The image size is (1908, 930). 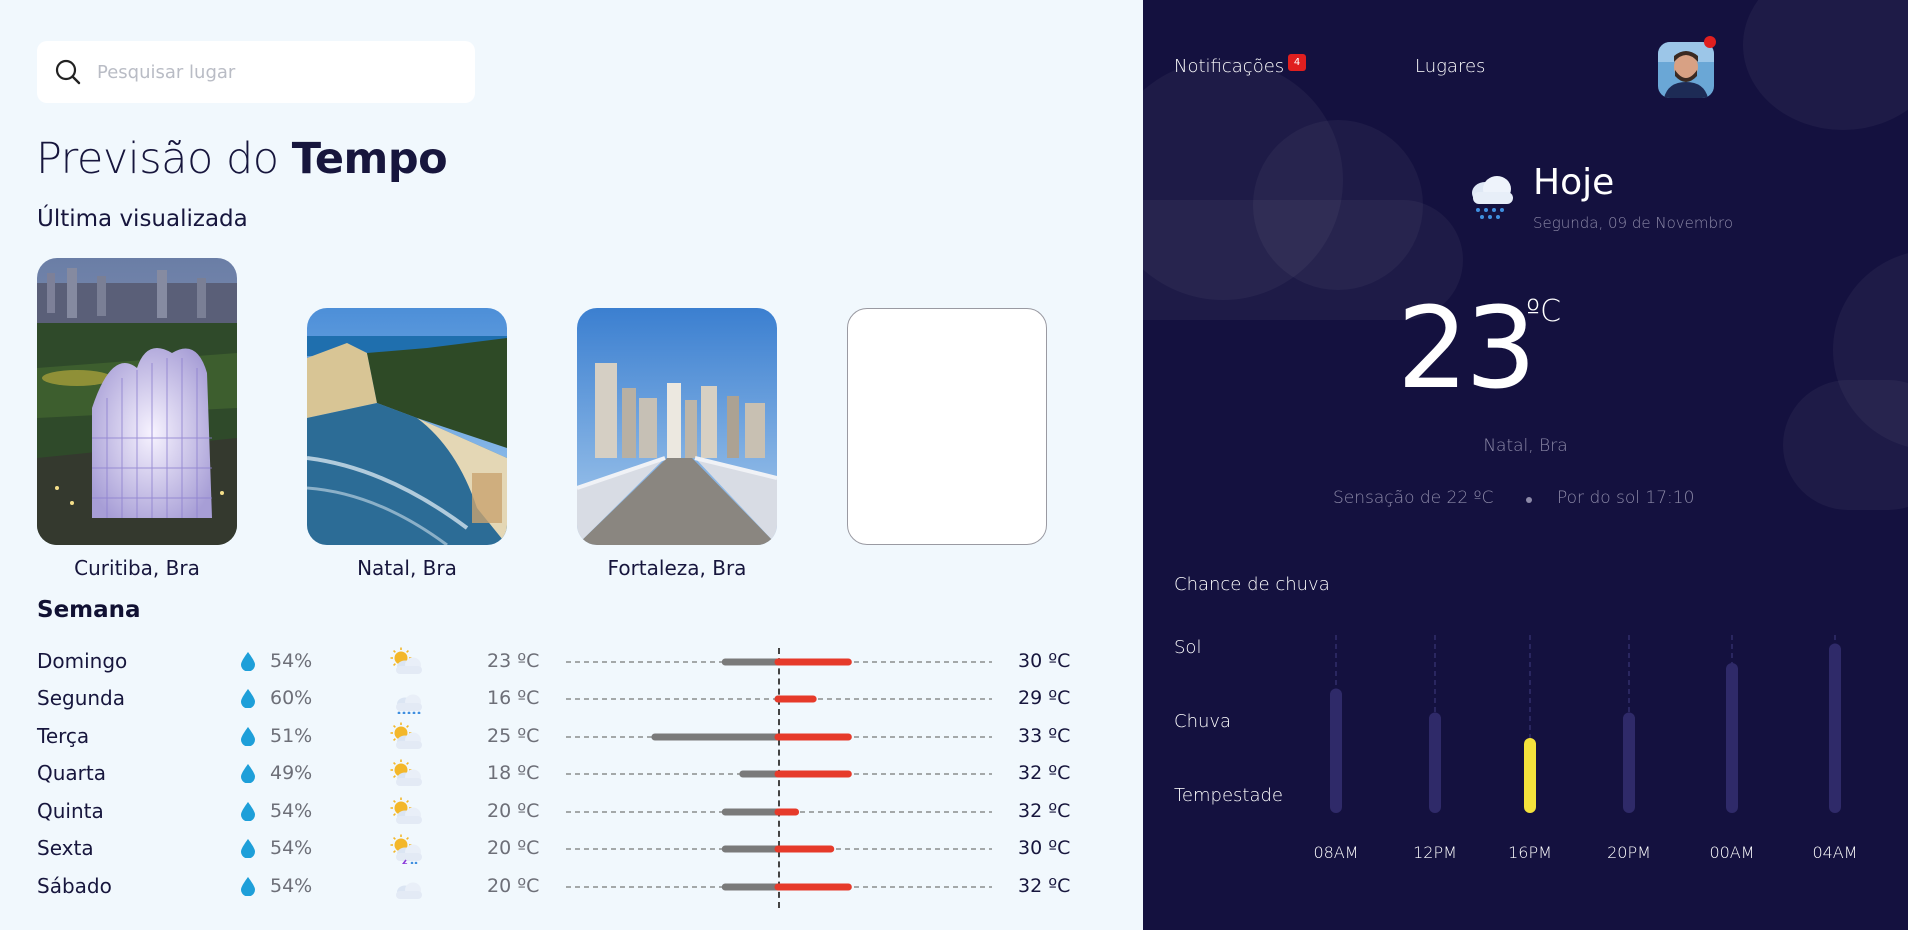 I want to click on storm-sun-icon, so click(x=406, y=849).